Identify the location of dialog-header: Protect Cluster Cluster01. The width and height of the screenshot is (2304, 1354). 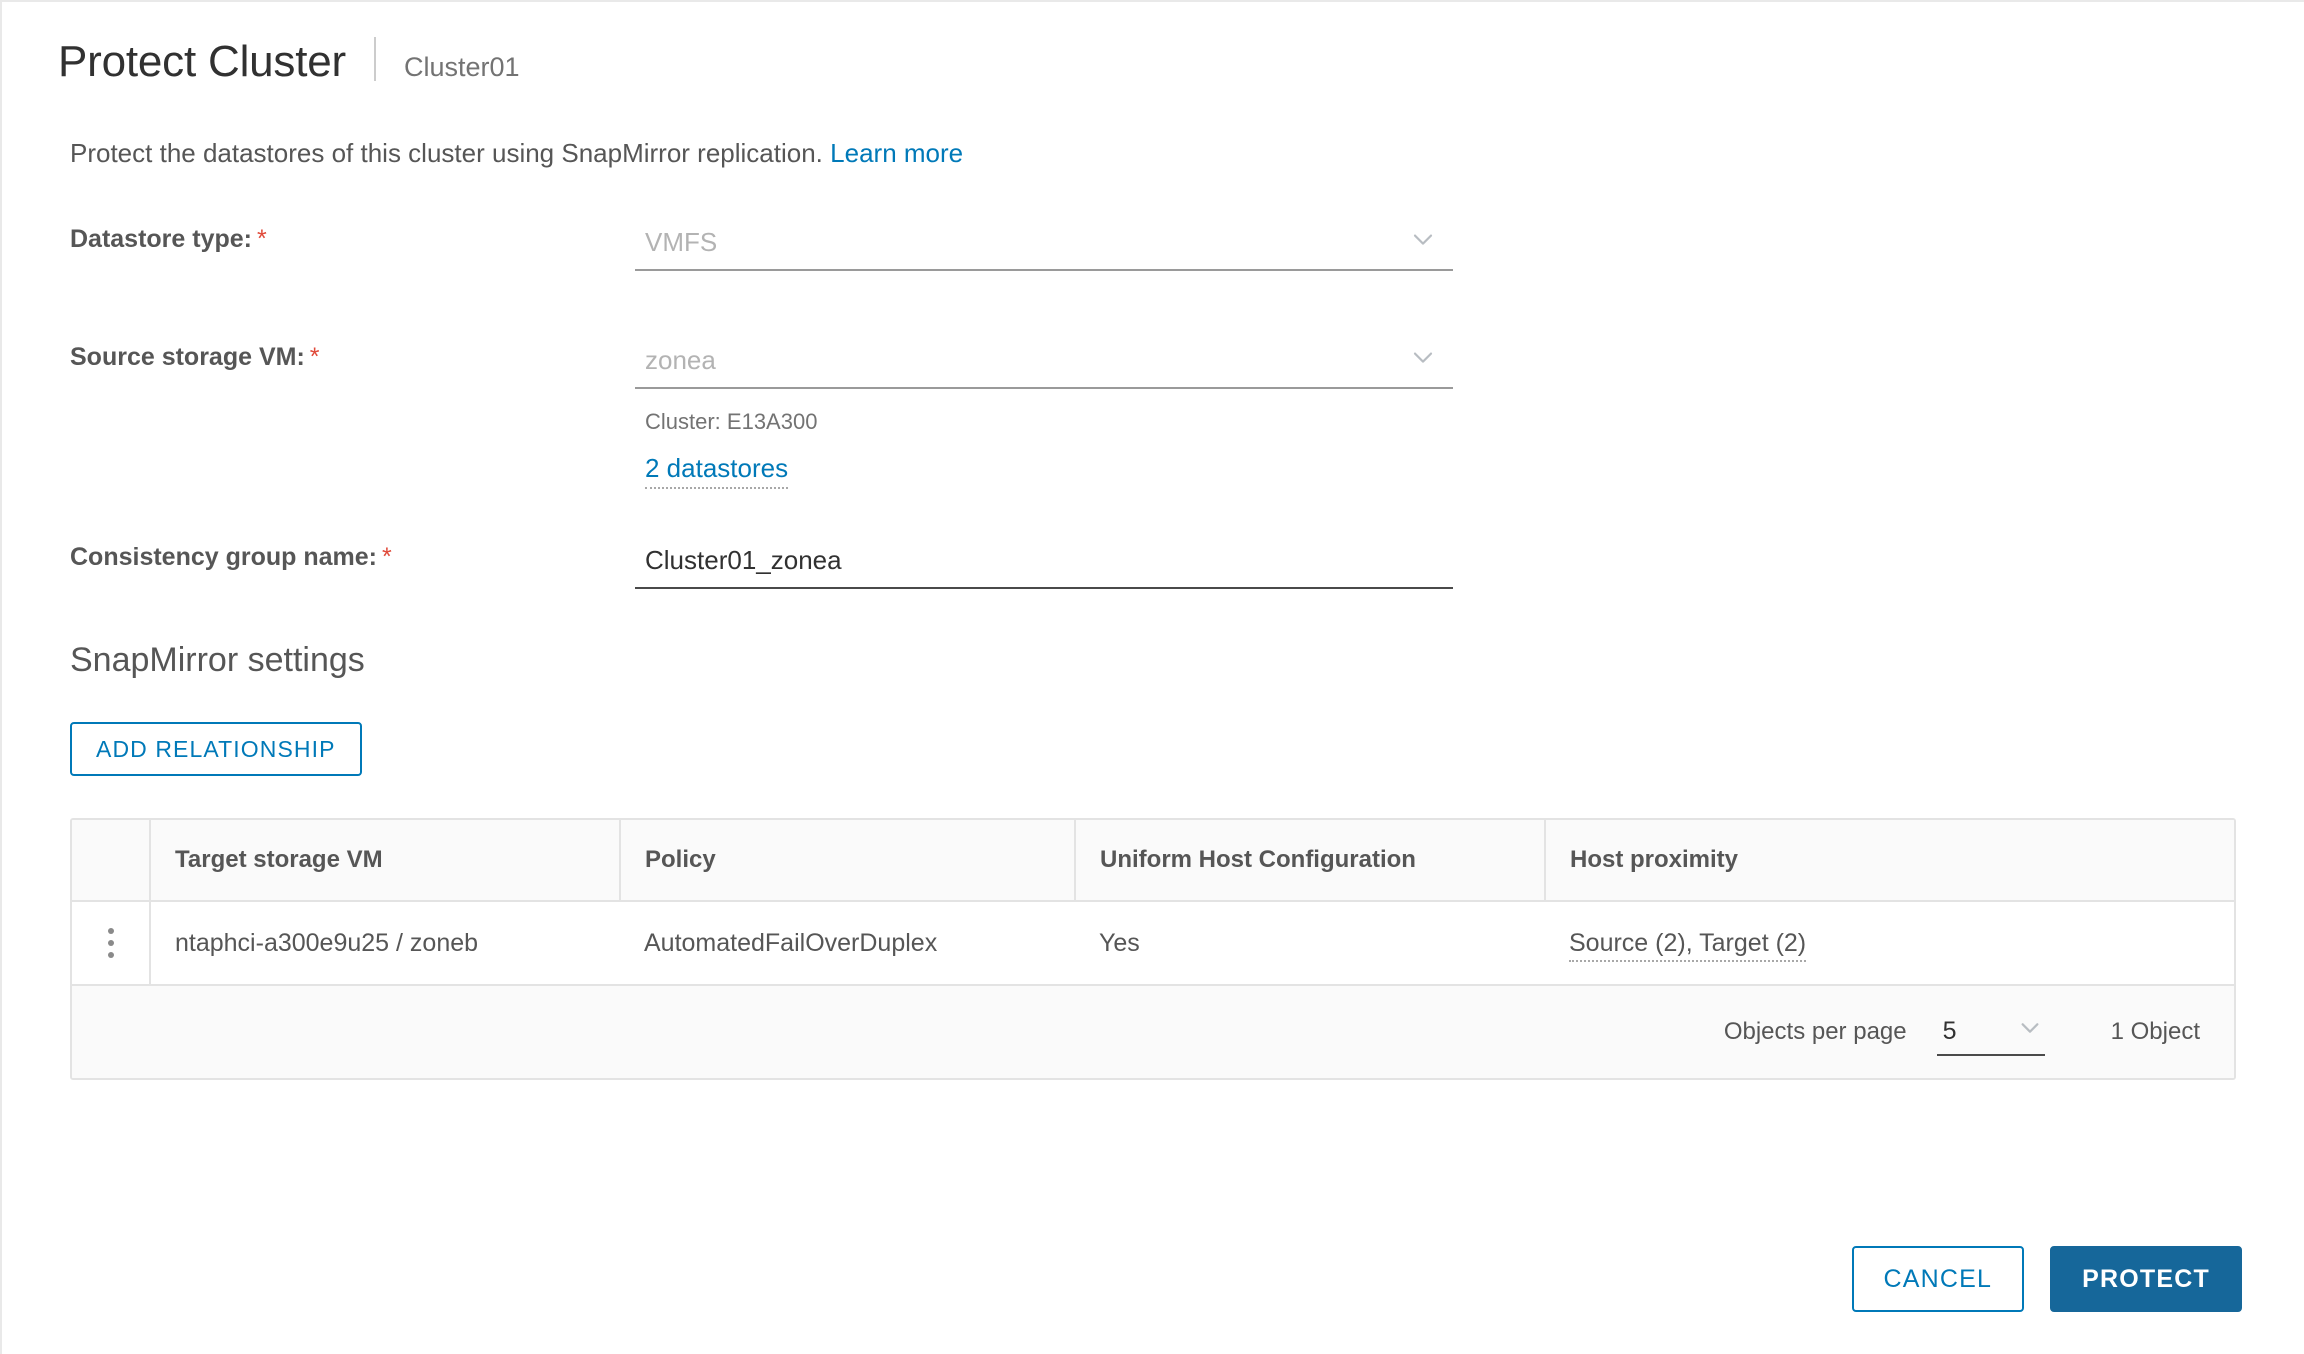
(1153, 45).